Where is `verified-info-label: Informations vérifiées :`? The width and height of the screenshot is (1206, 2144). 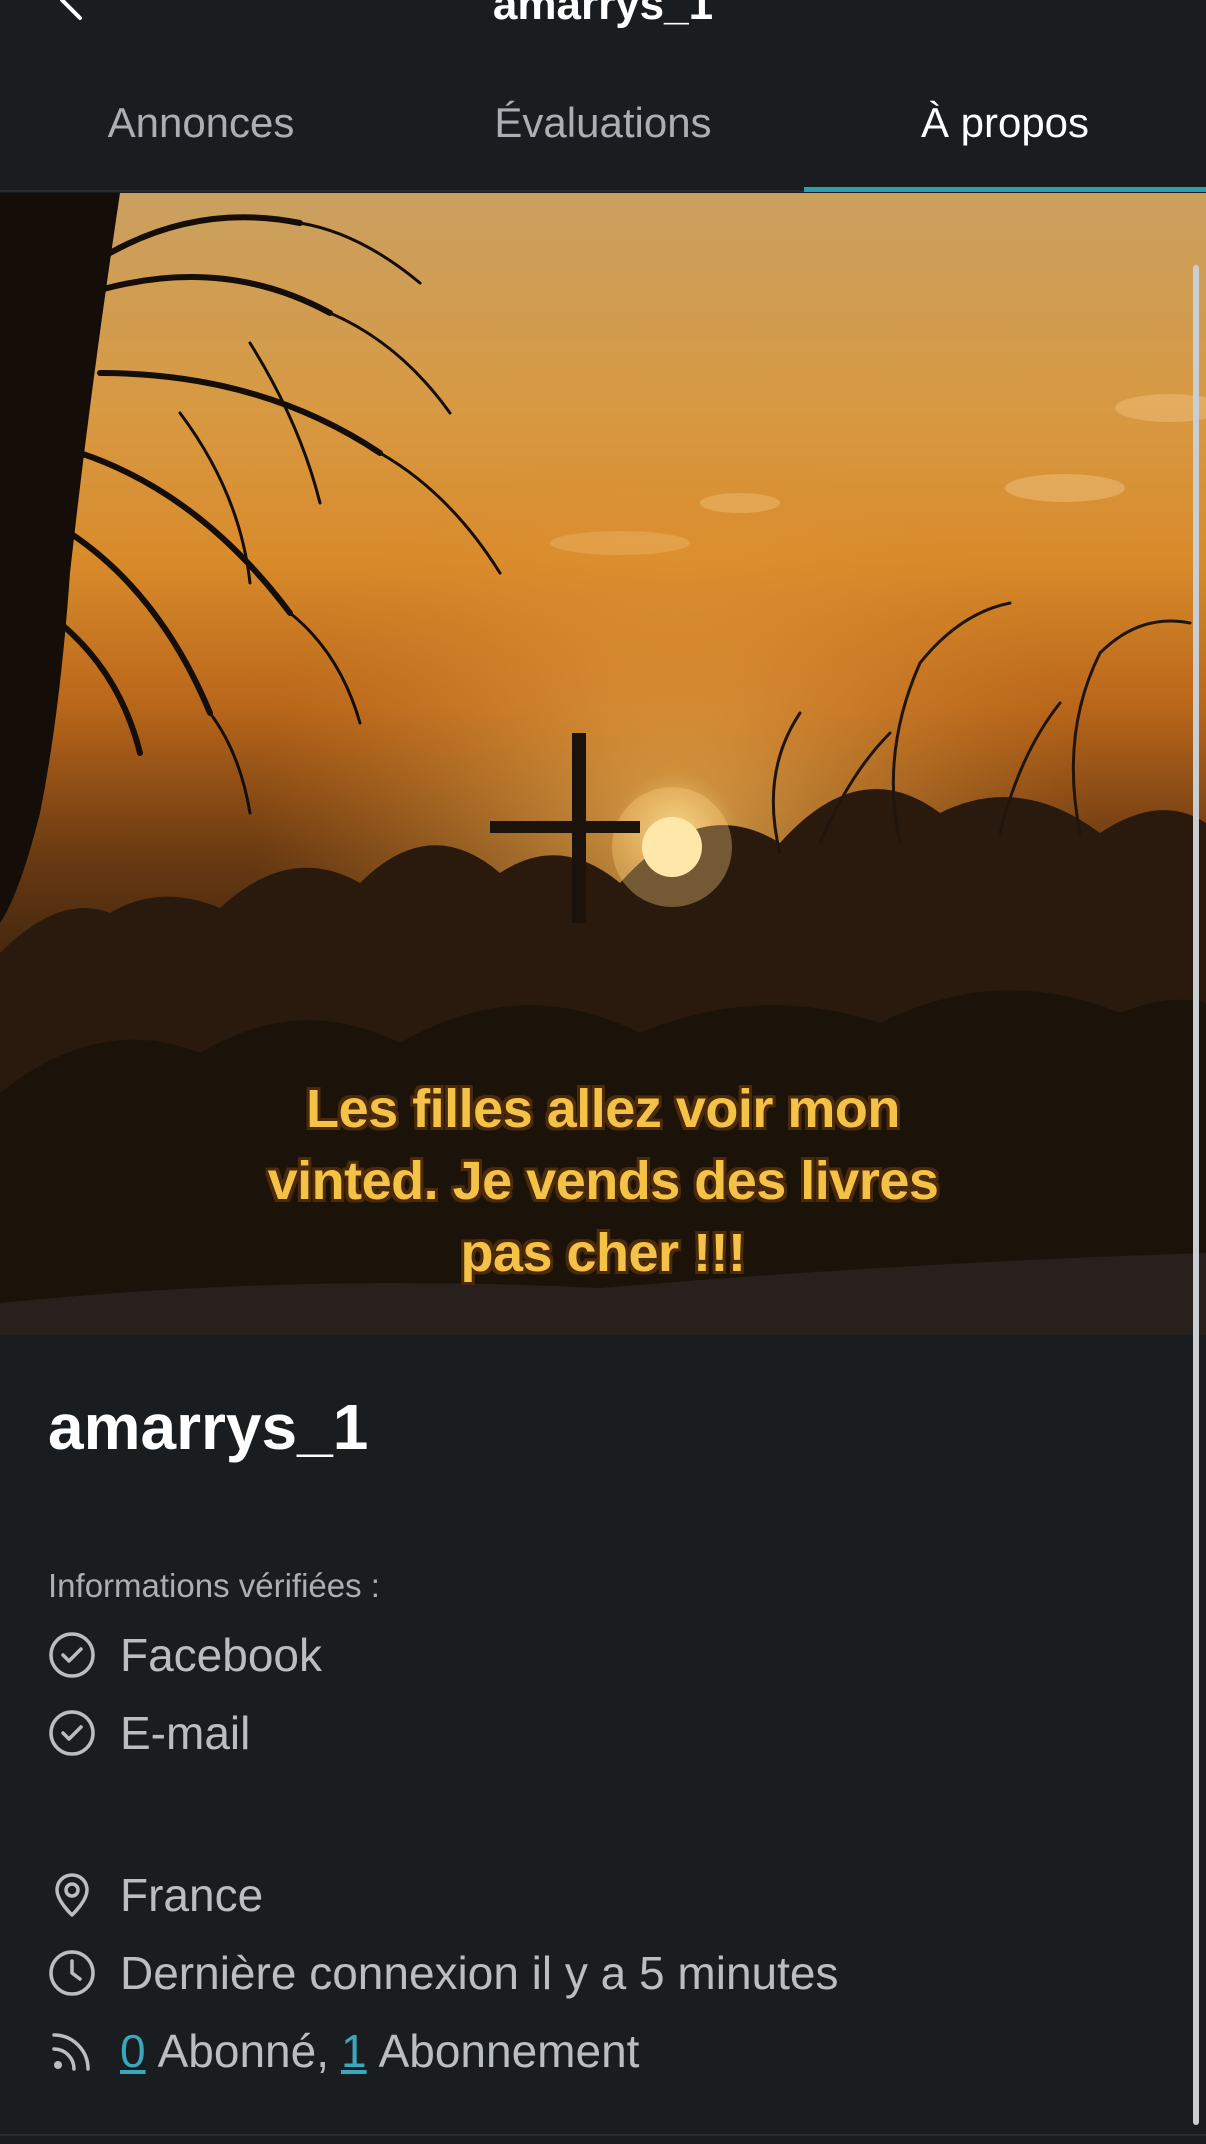
verified-info-label: Informations vérifiées : is located at coordinates (214, 1585).